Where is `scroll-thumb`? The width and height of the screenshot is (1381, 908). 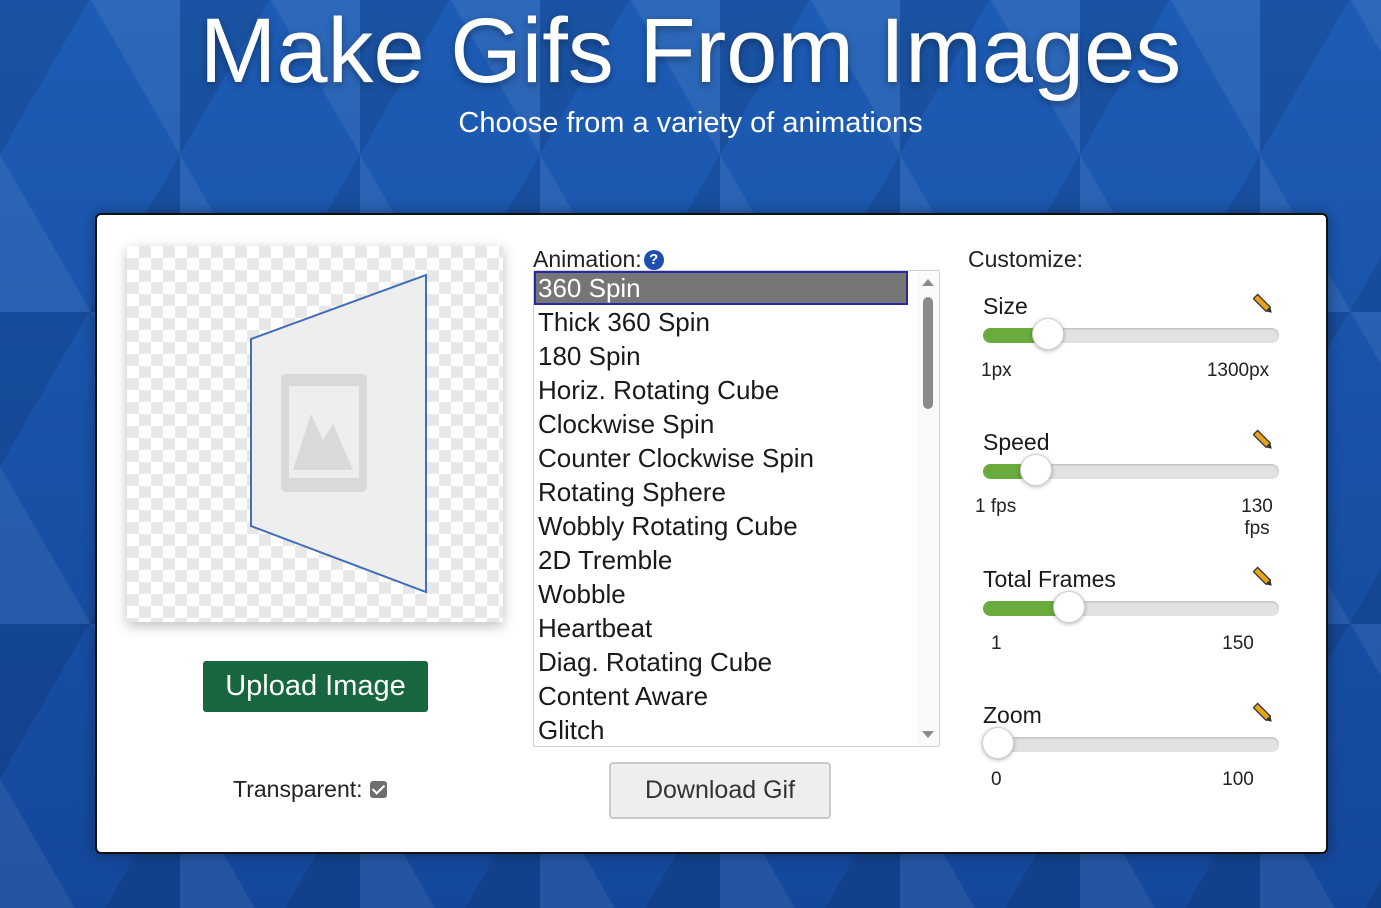 scroll-thumb is located at coordinates (928, 353).